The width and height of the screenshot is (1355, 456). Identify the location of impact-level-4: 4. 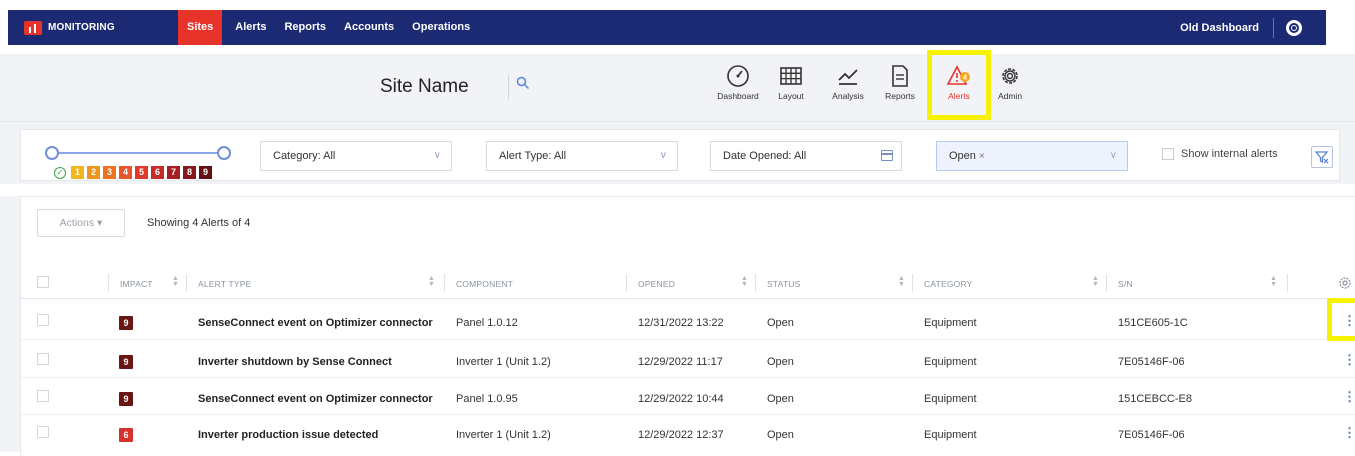
(125, 172).